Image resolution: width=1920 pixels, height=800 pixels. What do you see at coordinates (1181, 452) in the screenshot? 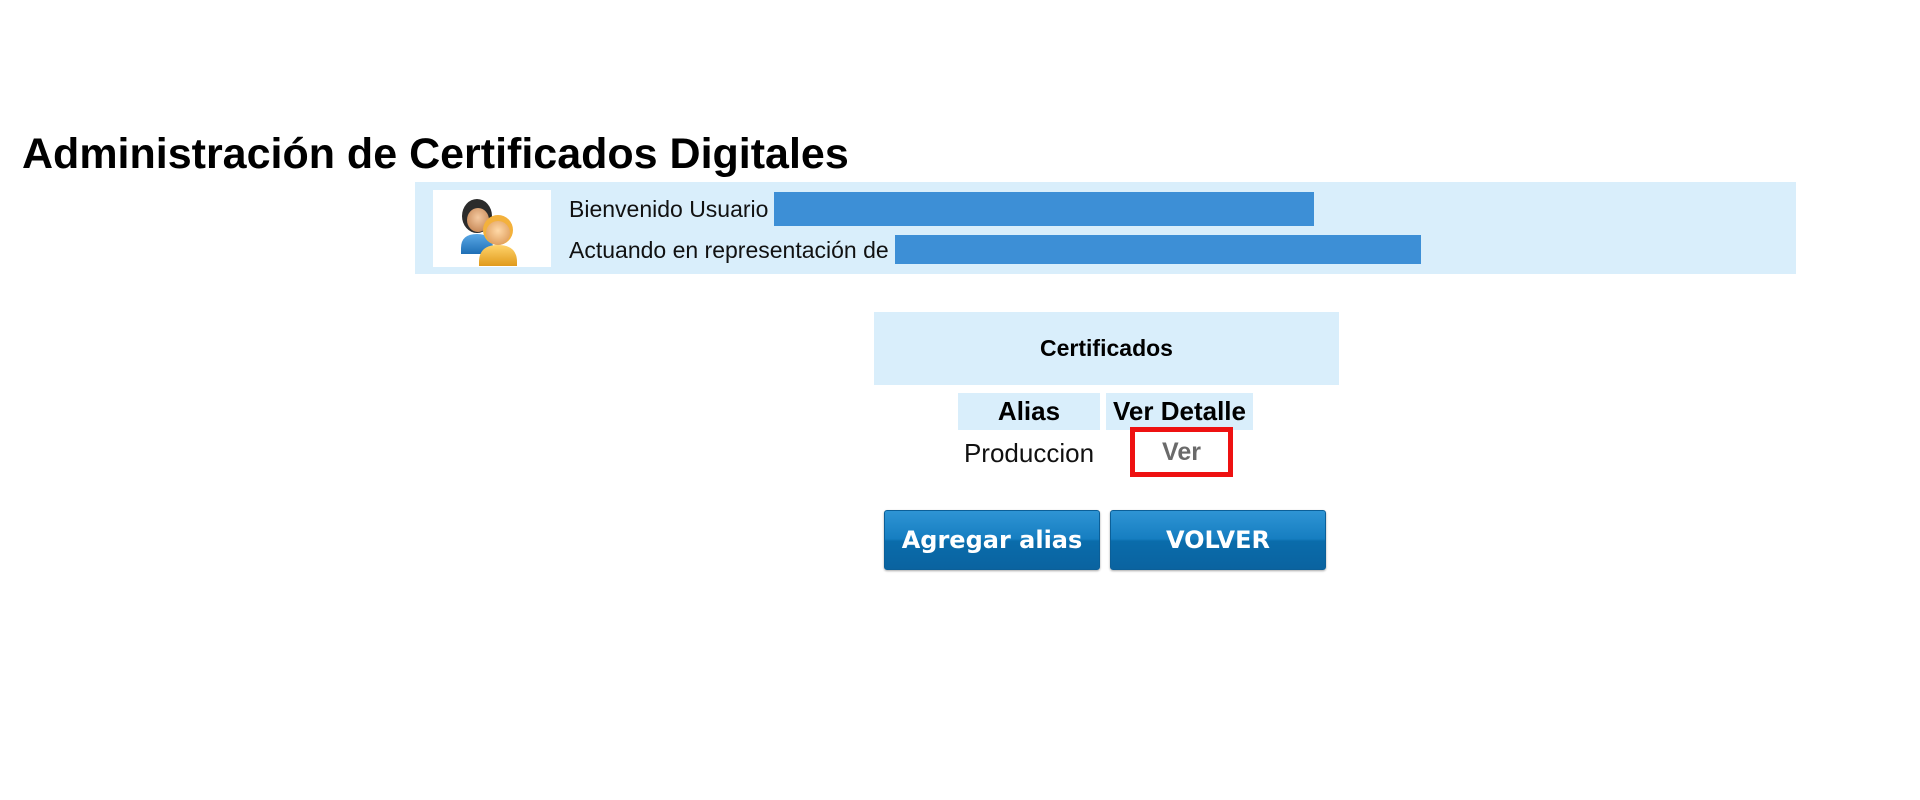
I see `ver-detail-link: Ver` at bounding box center [1181, 452].